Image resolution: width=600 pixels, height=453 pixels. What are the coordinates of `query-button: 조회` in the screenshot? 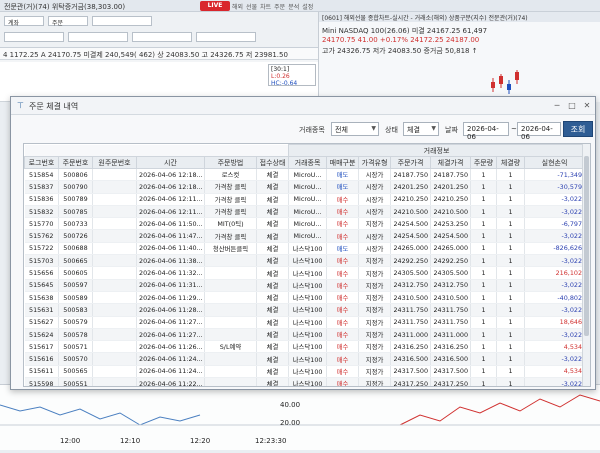 It's located at (578, 129).